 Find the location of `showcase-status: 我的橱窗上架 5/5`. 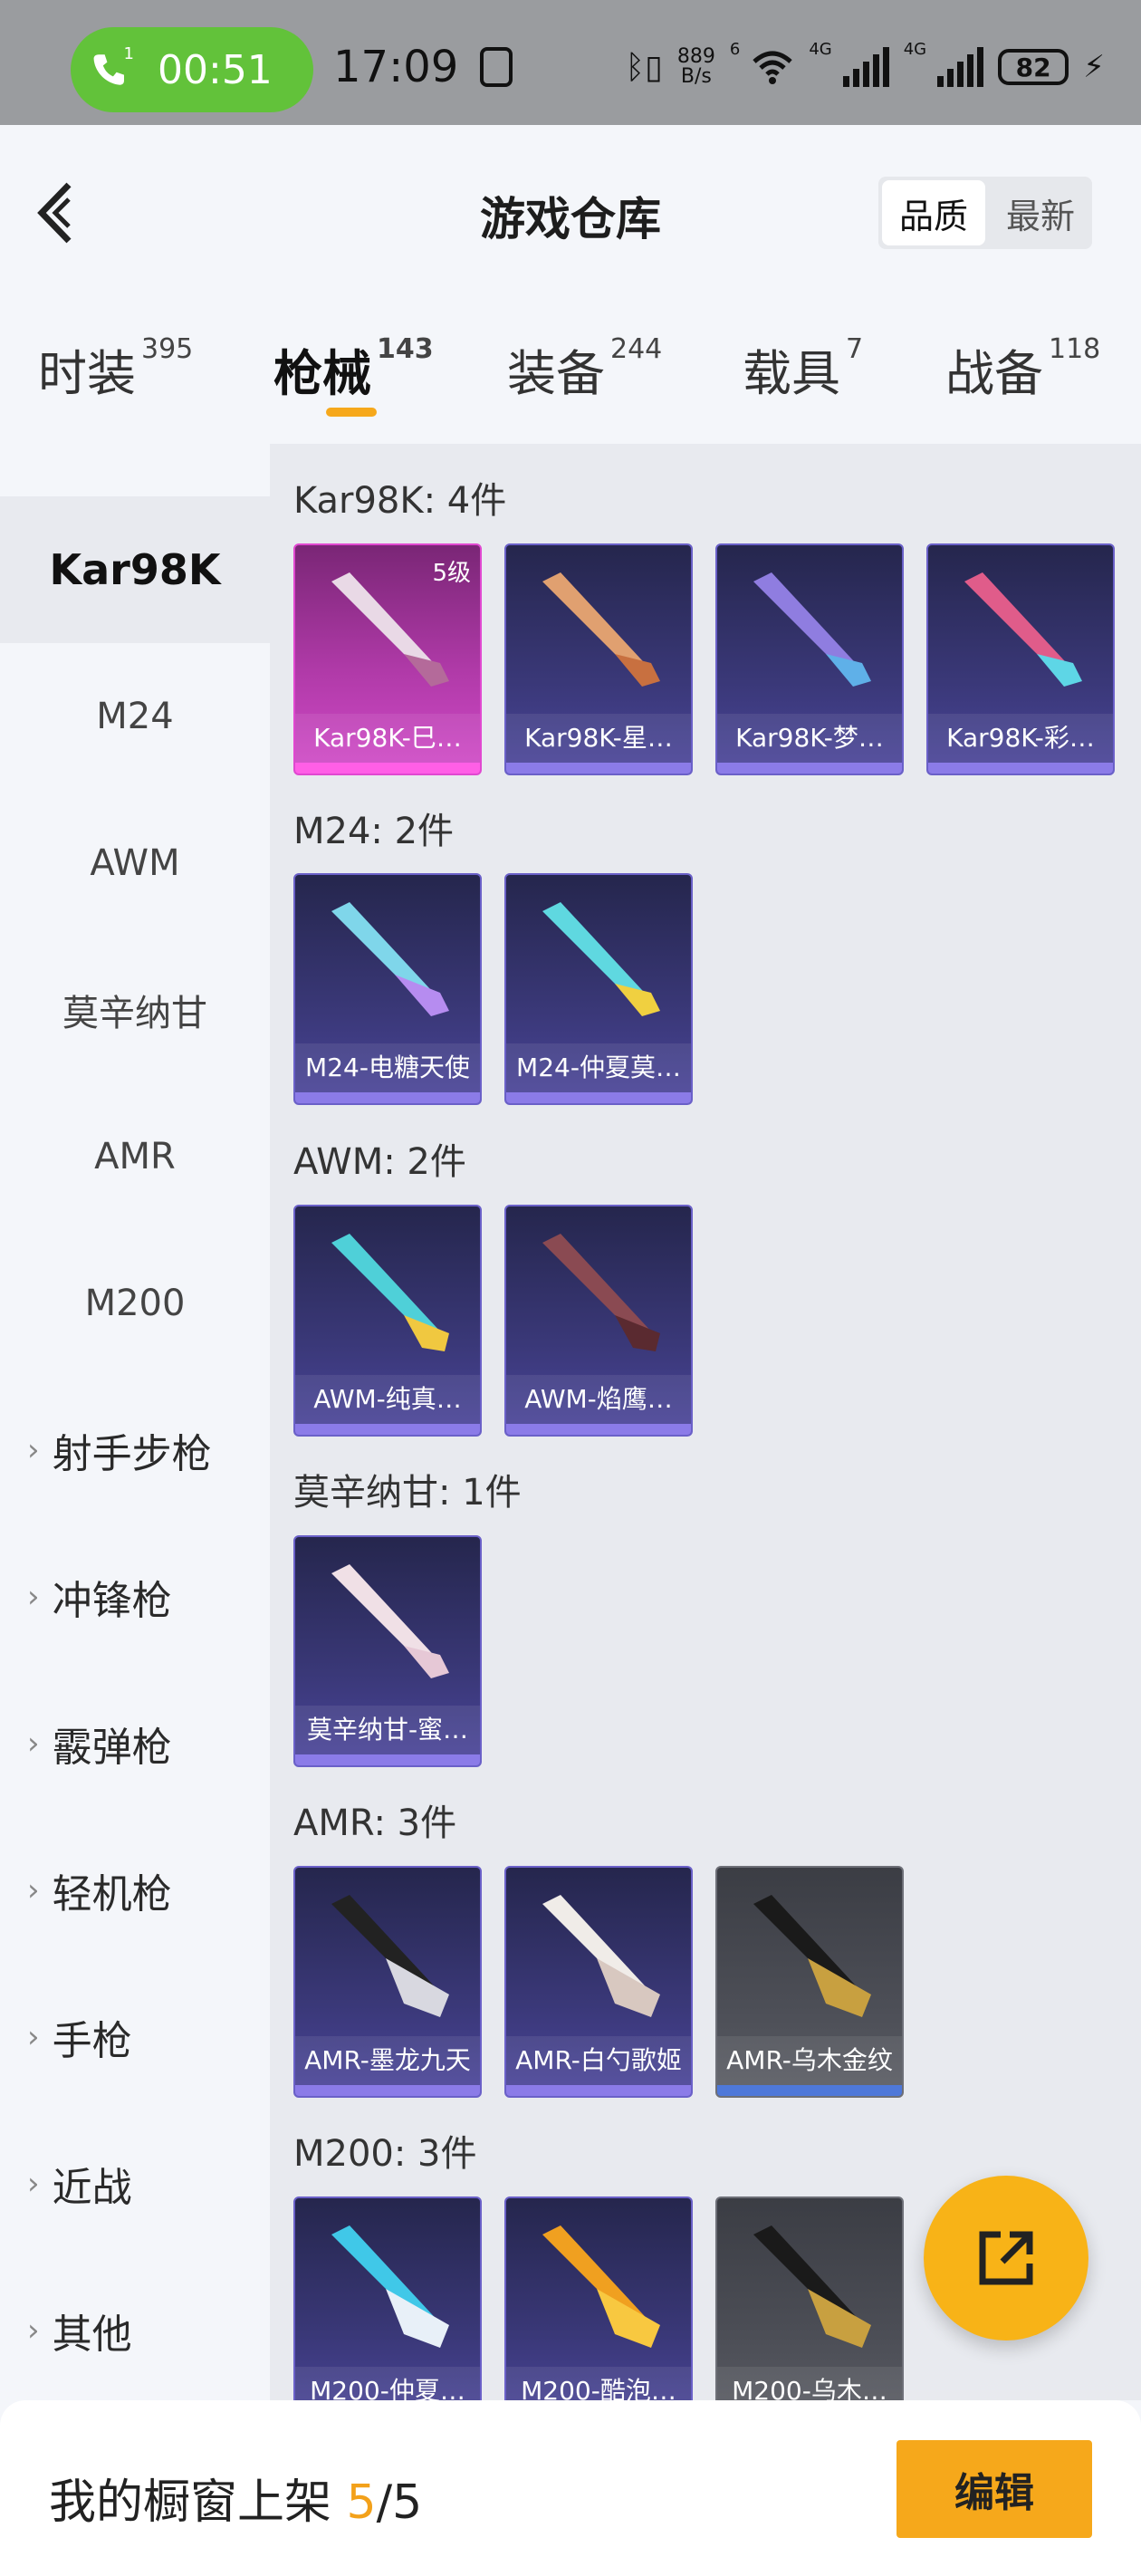

showcase-status: 我的橱窗上架 5/5 is located at coordinates (235, 2498).